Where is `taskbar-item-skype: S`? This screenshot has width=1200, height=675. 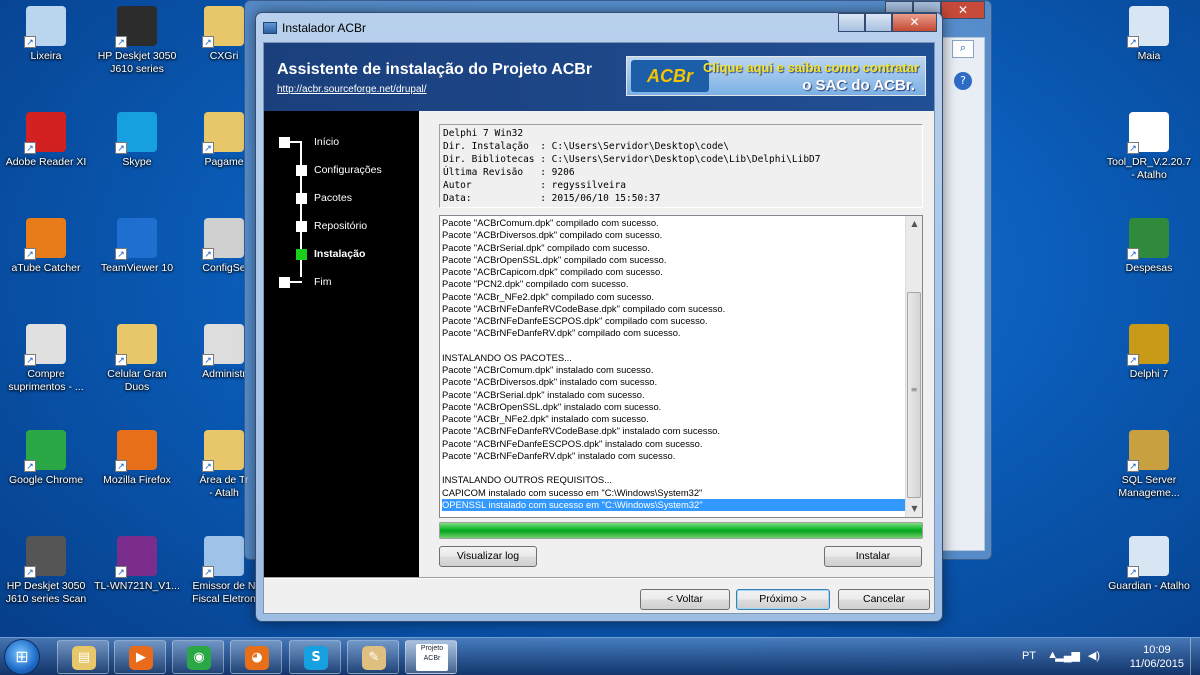
taskbar-item-skype: S is located at coordinates (315, 657).